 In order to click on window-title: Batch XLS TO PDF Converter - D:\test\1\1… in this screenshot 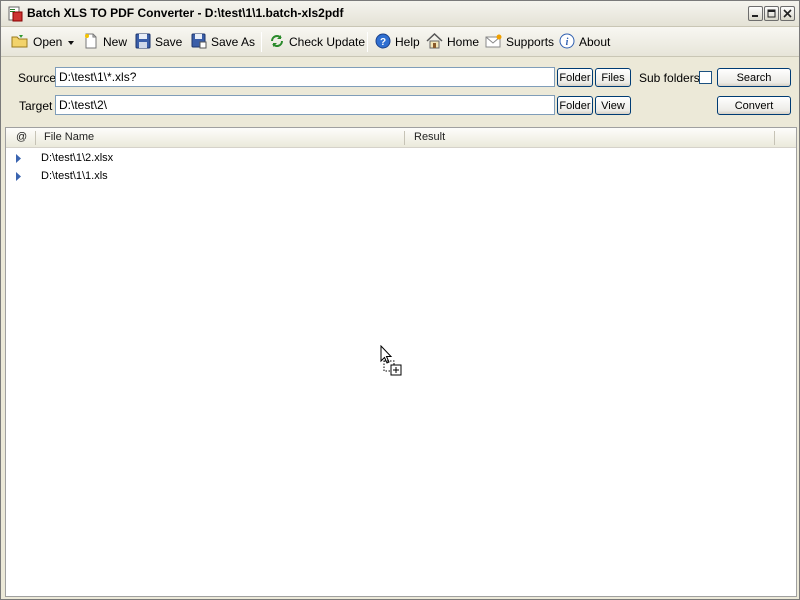, I will do `click(185, 13)`.